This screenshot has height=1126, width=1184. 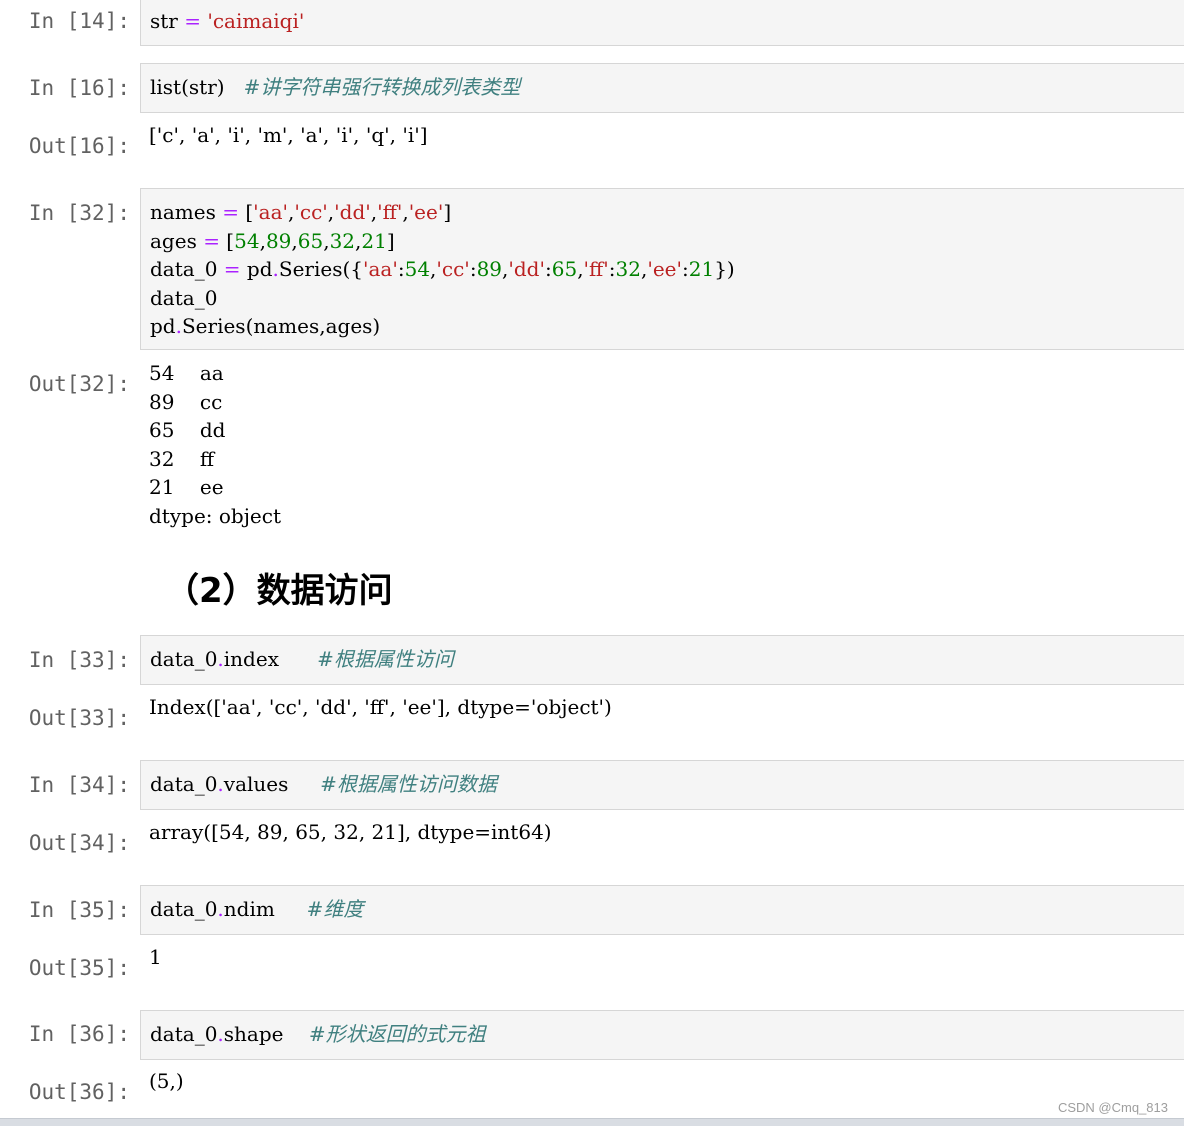 What do you see at coordinates (79, 213) in the screenshot?
I see `in-prompt: In [32]:` at bounding box center [79, 213].